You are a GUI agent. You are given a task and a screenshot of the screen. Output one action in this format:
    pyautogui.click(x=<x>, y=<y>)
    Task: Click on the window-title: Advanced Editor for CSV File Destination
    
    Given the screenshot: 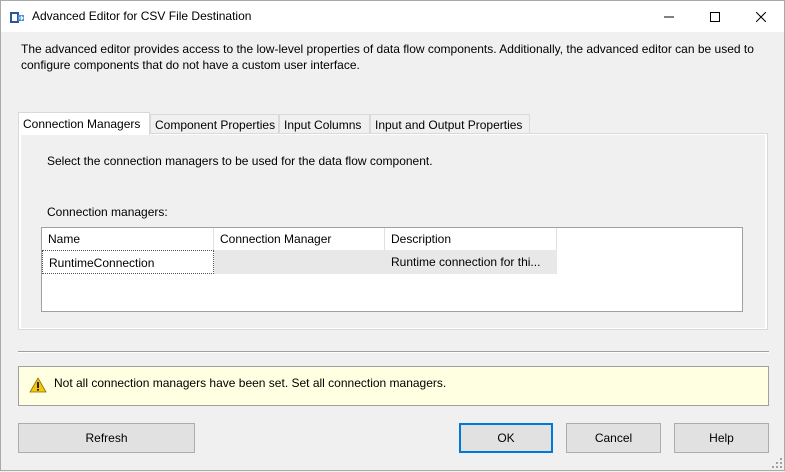 What is the action you would take?
    pyautogui.click(x=142, y=16)
    